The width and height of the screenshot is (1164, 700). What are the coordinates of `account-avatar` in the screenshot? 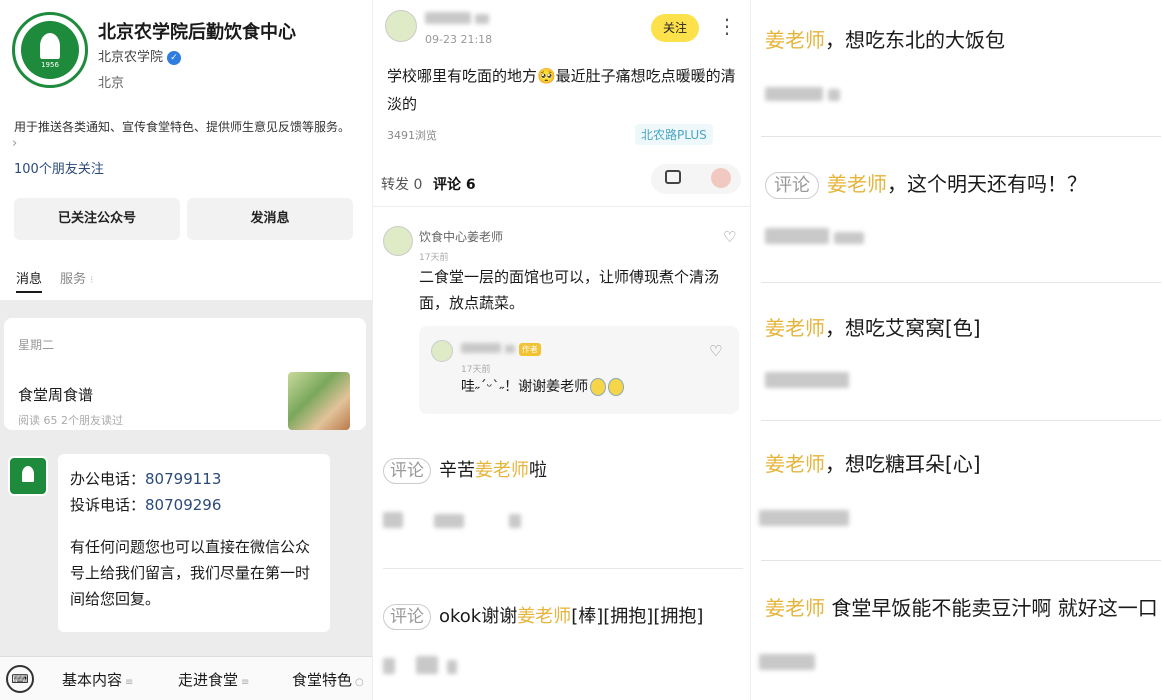 It's located at (28, 476).